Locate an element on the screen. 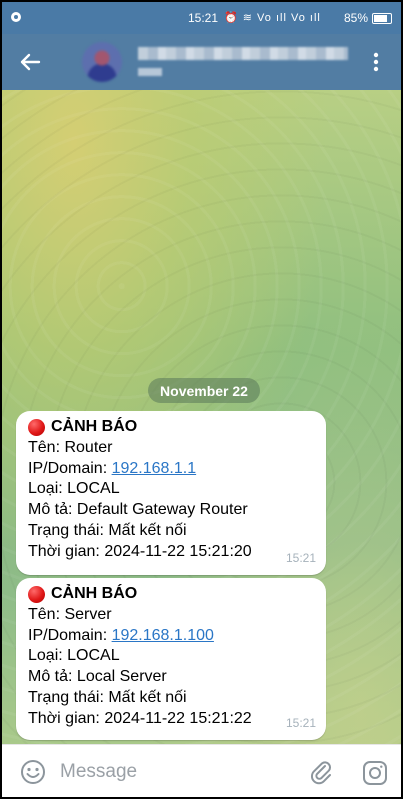  smiley-icon is located at coordinates (33, 772).